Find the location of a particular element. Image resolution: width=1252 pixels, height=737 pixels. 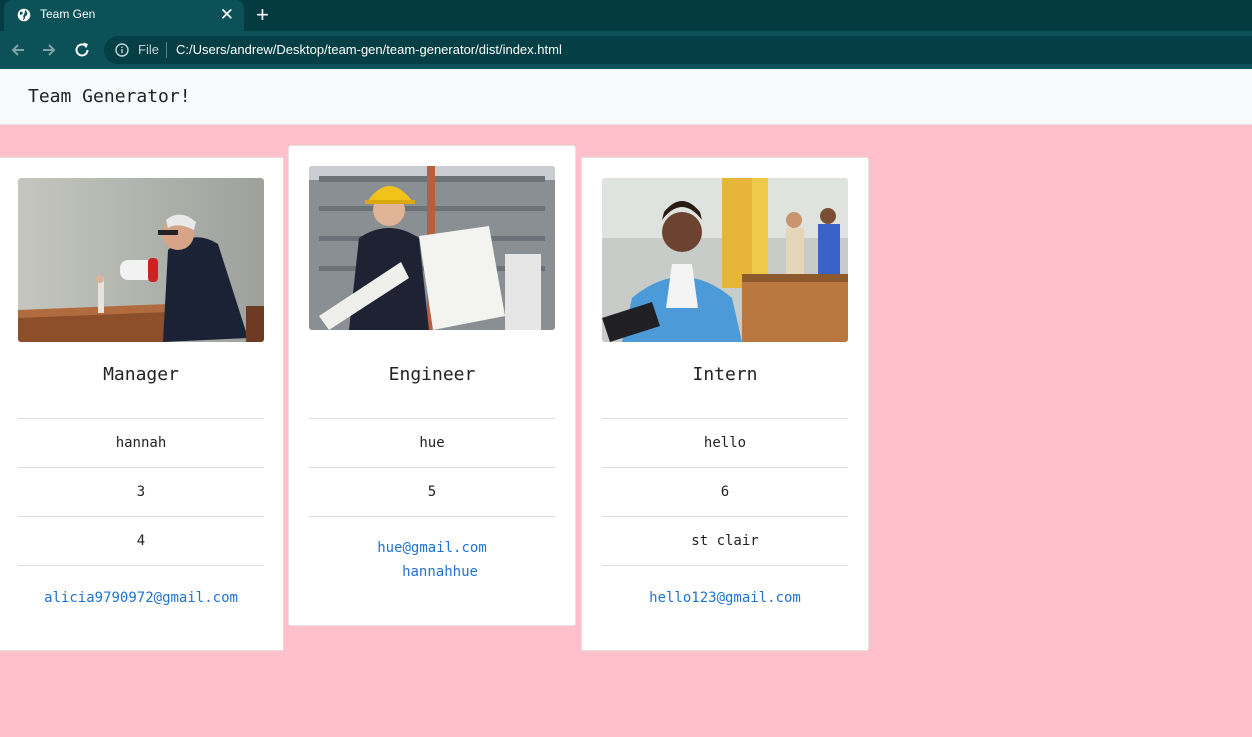

address-divider is located at coordinates (166, 50).